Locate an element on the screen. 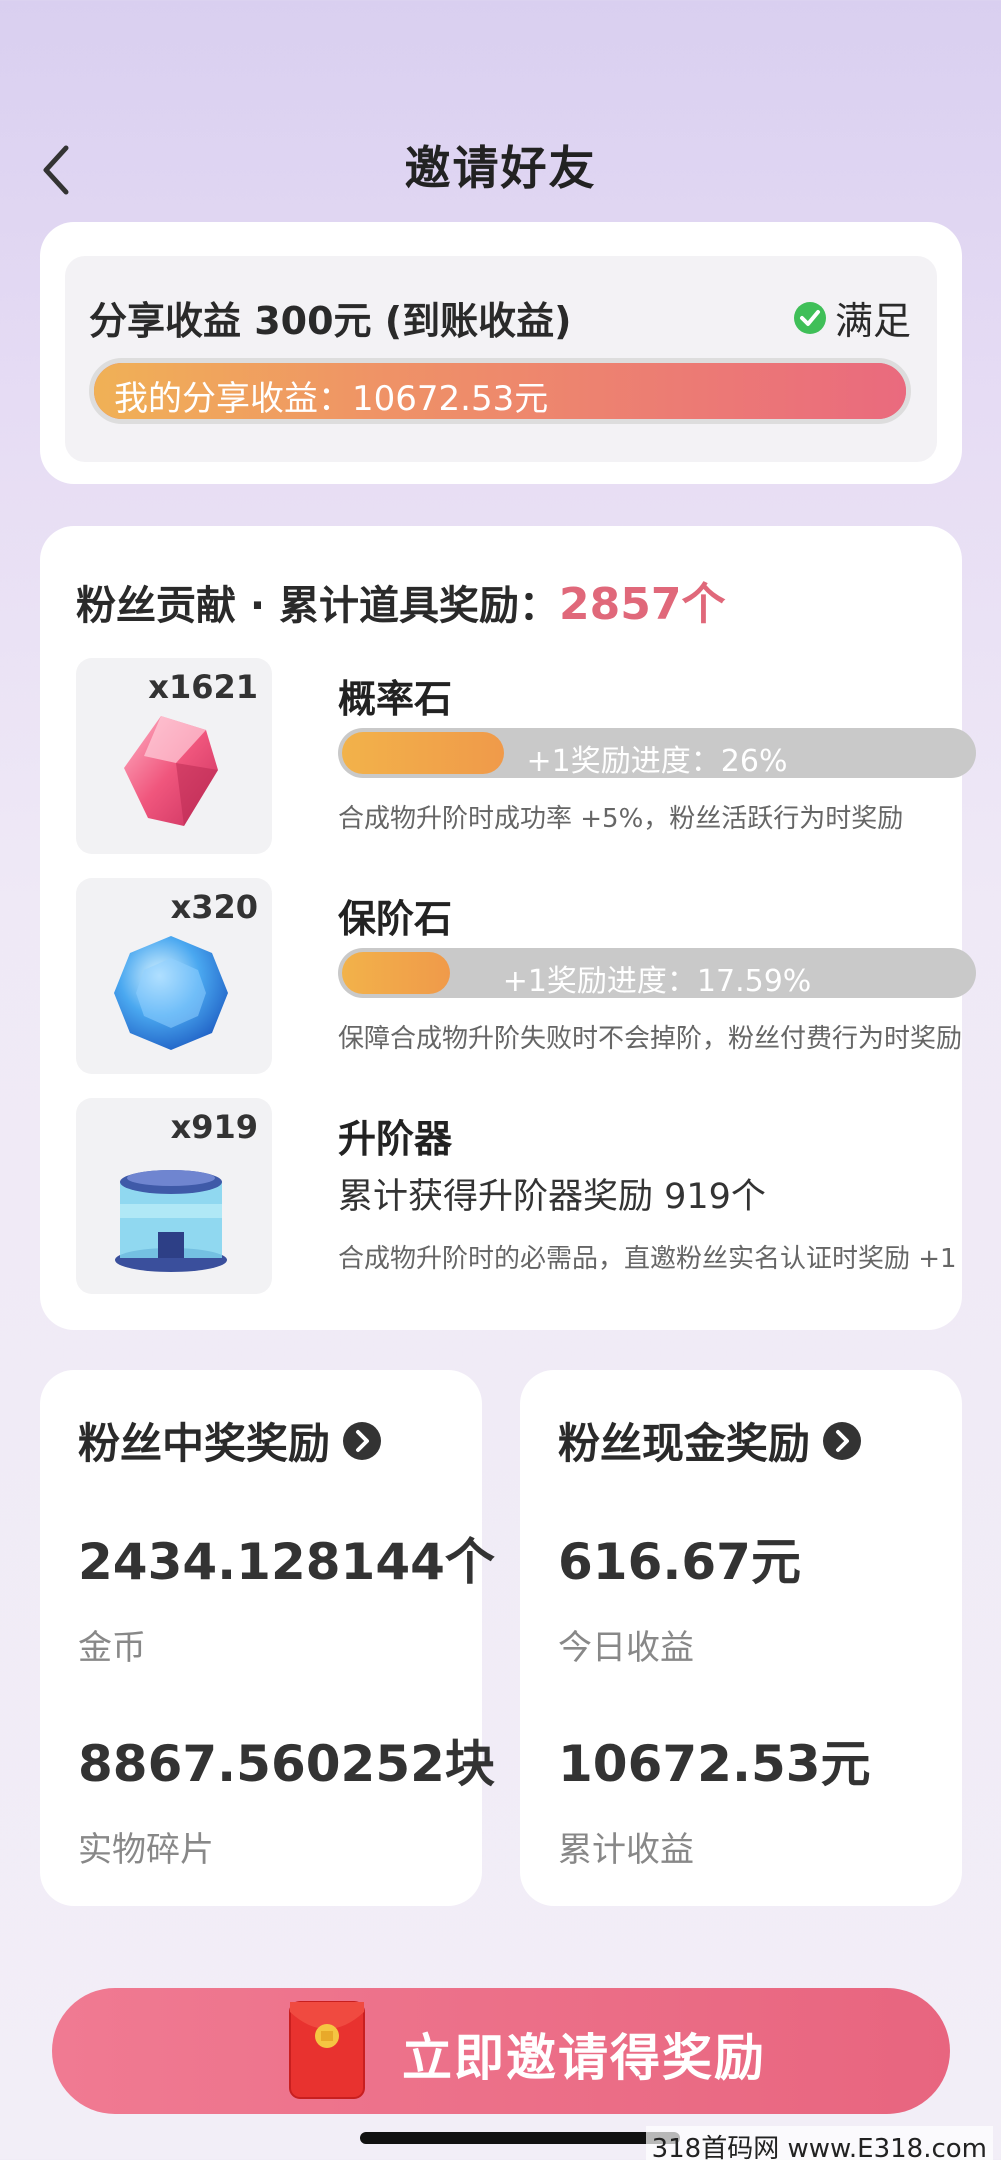  item-name: 概率石 is located at coordinates (395, 699).